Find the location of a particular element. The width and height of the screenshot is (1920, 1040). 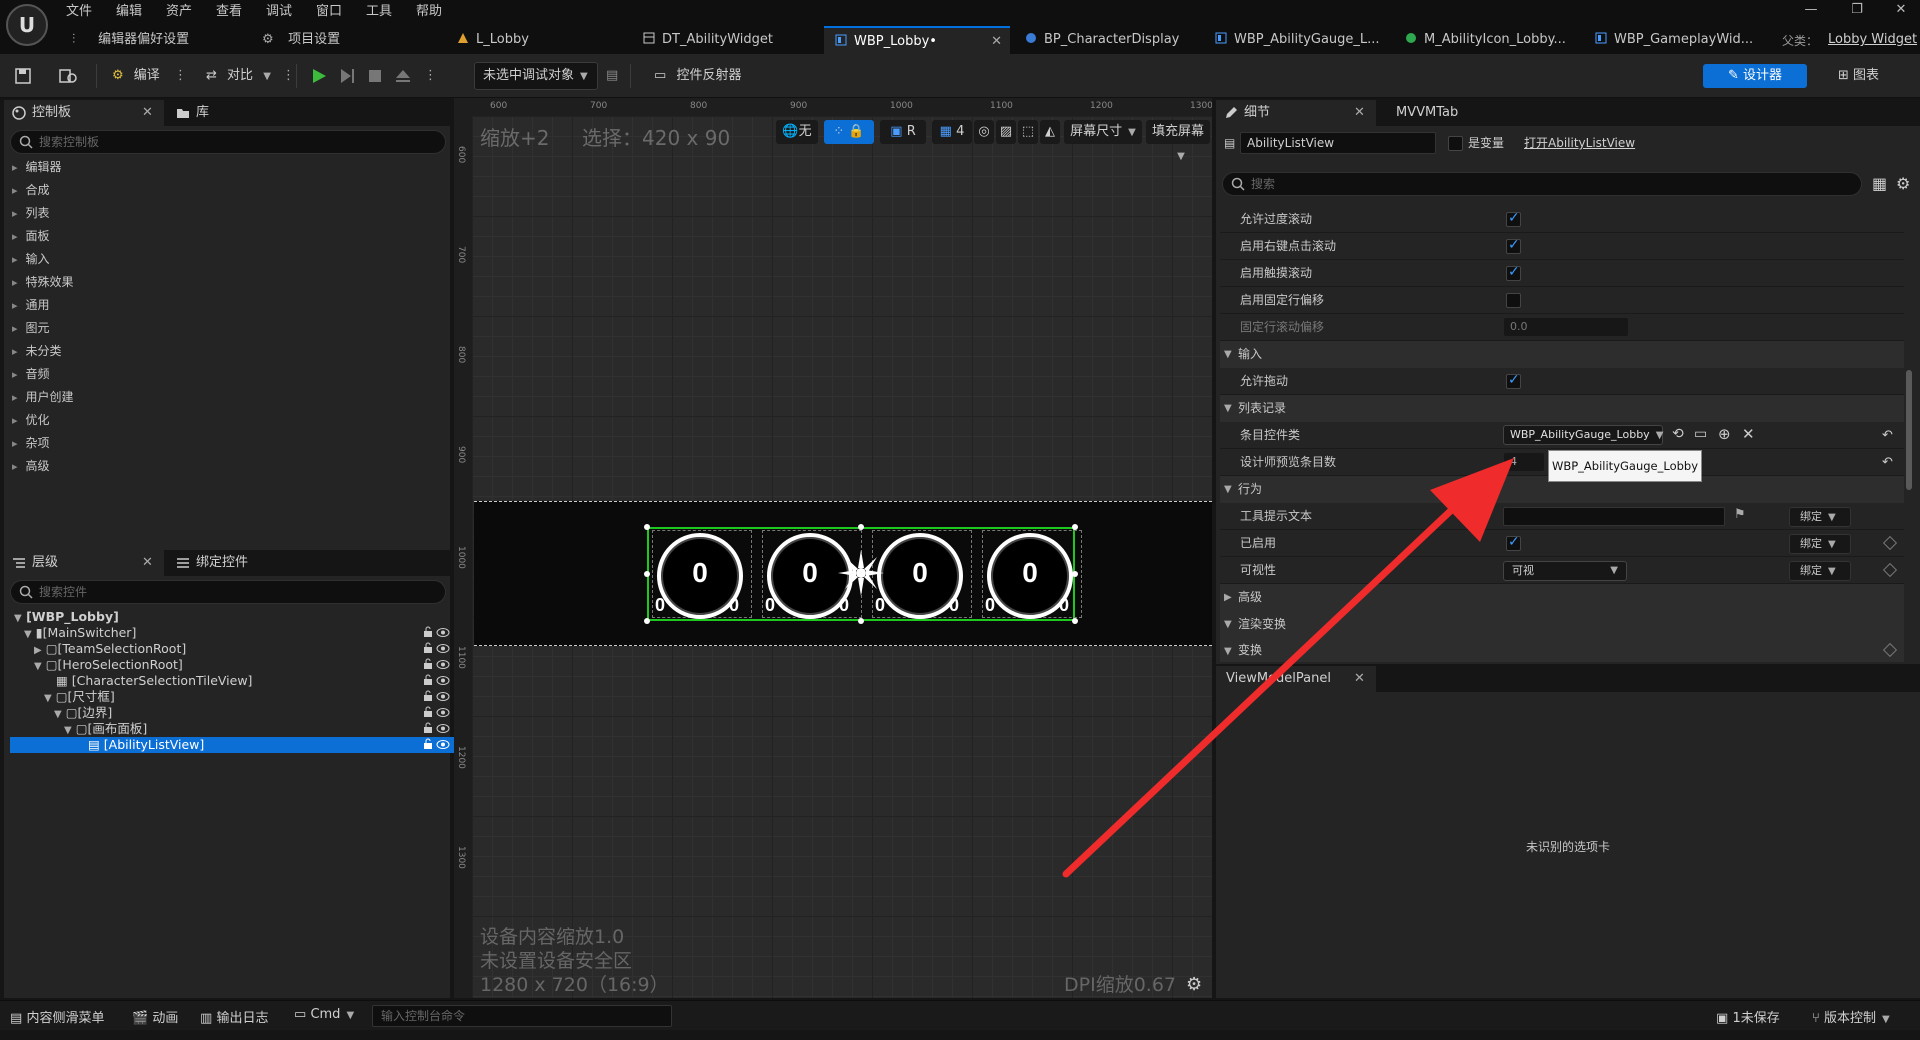

palette-category-optimization: 优化 is located at coordinates (31, 420).